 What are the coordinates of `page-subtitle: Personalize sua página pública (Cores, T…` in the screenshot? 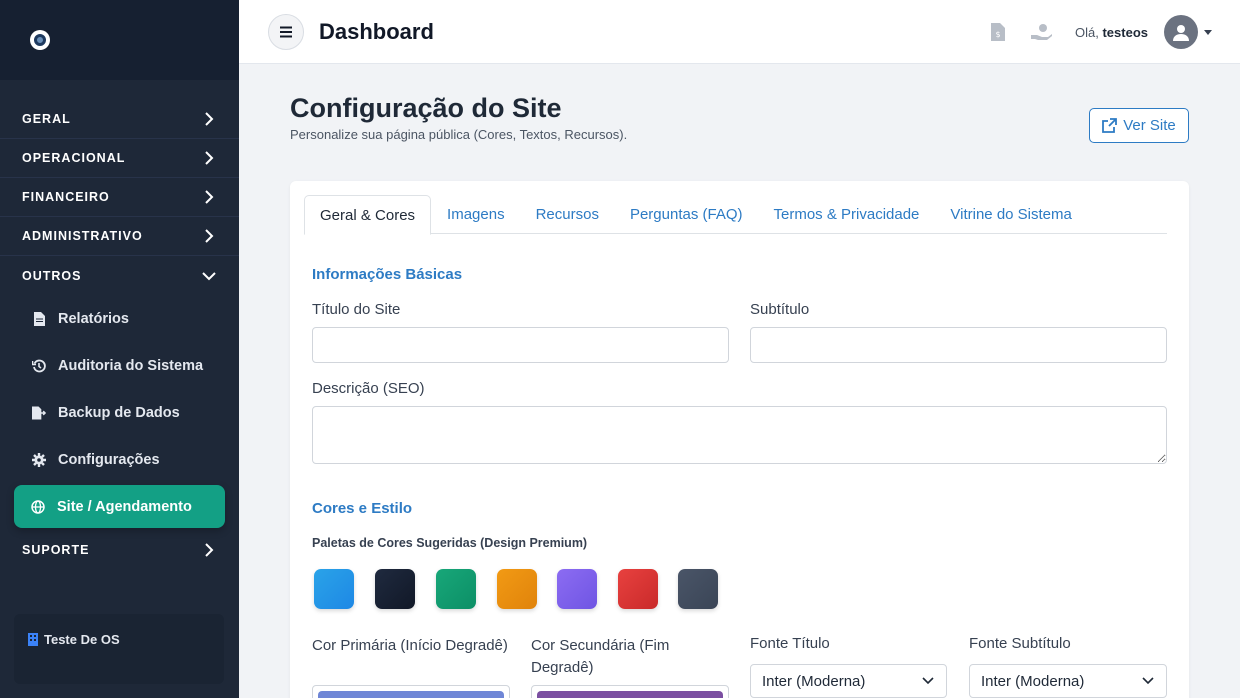 It's located at (459, 134).